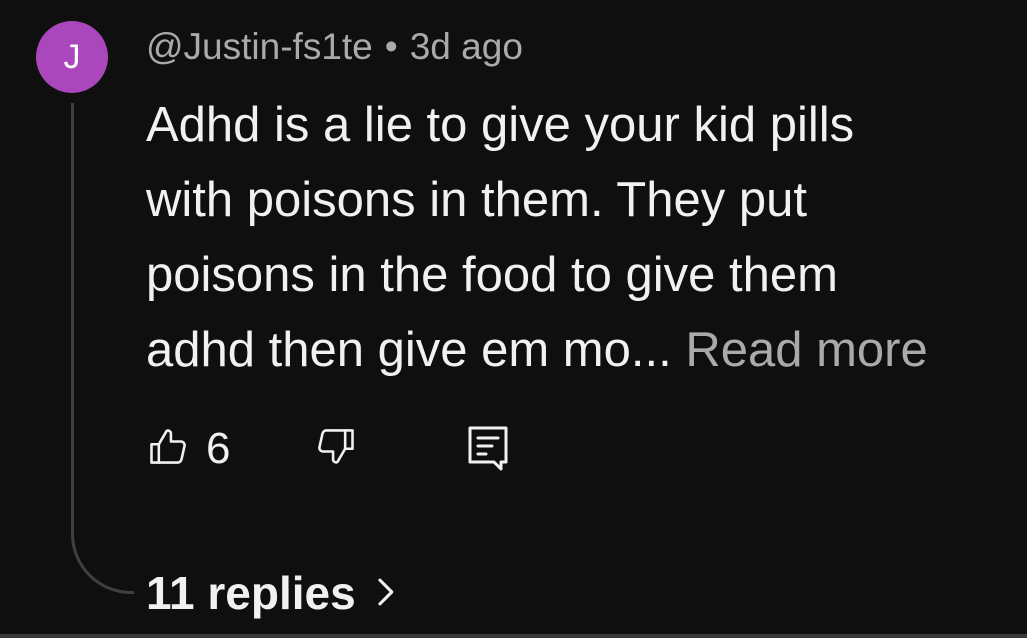 The image size is (1027, 638). What do you see at coordinates (259, 46) in the screenshot?
I see `author-handle: @Justin-fs1te` at bounding box center [259, 46].